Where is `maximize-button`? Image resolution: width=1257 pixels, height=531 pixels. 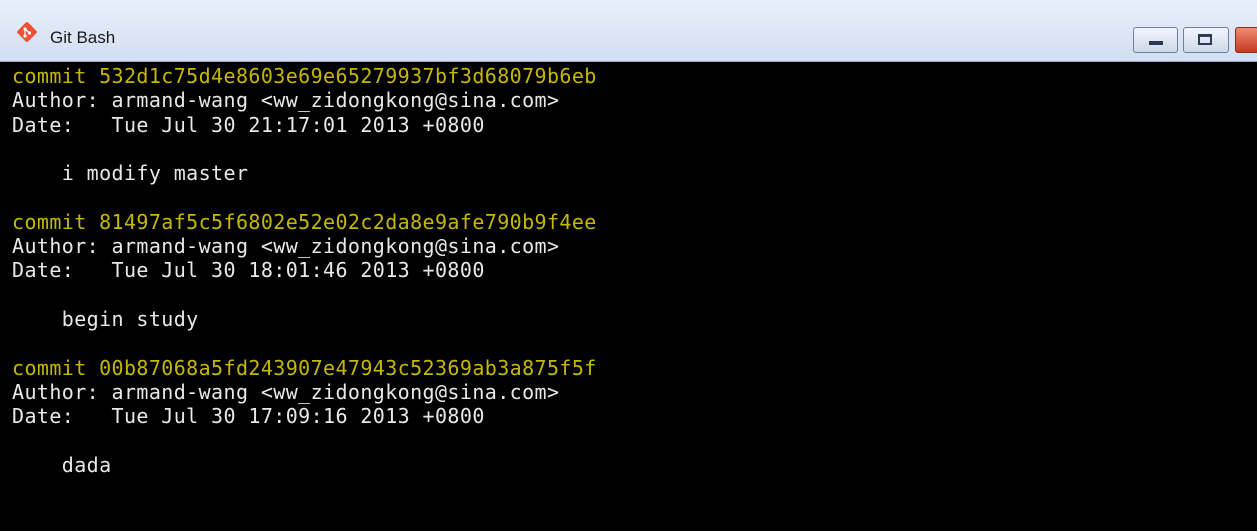
maximize-button is located at coordinates (1206, 40).